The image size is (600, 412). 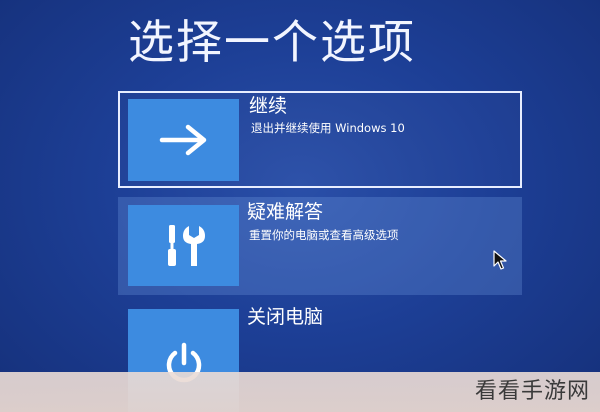 What do you see at coordinates (500, 262) in the screenshot?
I see `mouse-cursor-icon` at bounding box center [500, 262].